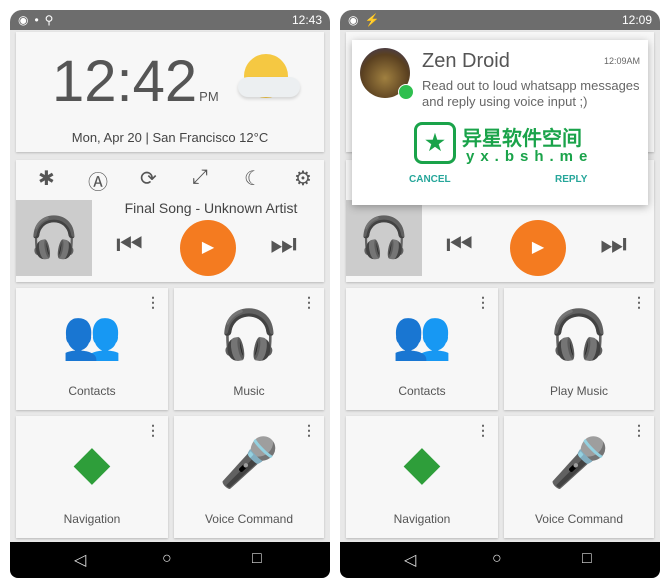  What do you see at coordinates (39, 20) in the screenshot?
I see `notification-icons: ◉•⚲` at bounding box center [39, 20].